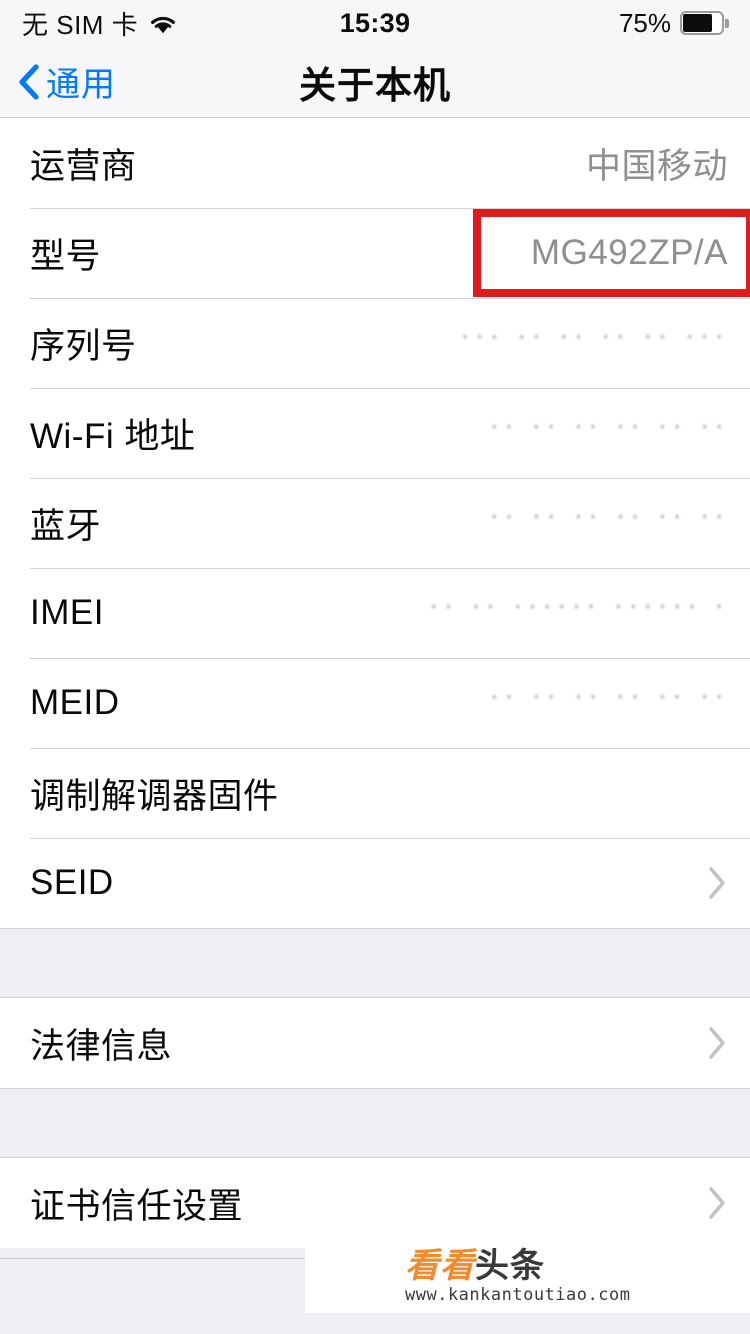 Image resolution: width=750 pixels, height=1334 pixels. I want to click on battery-percent-label: 75%, so click(644, 22).